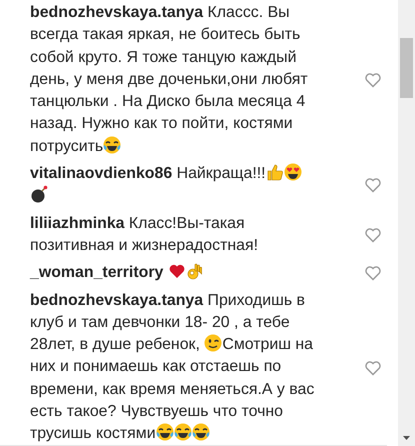  What do you see at coordinates (406, 223) in the screenshot?
I see `scrollbar` at bounding box center [406, 223].